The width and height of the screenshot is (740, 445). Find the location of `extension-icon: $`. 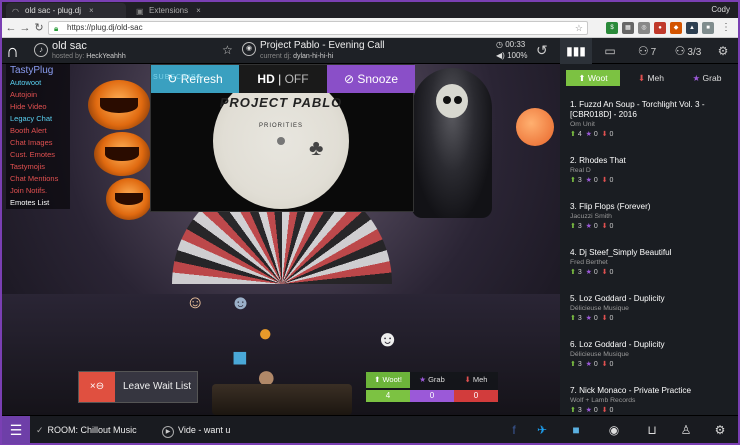

extension-icon: $ is located at coordinates (612, 28).